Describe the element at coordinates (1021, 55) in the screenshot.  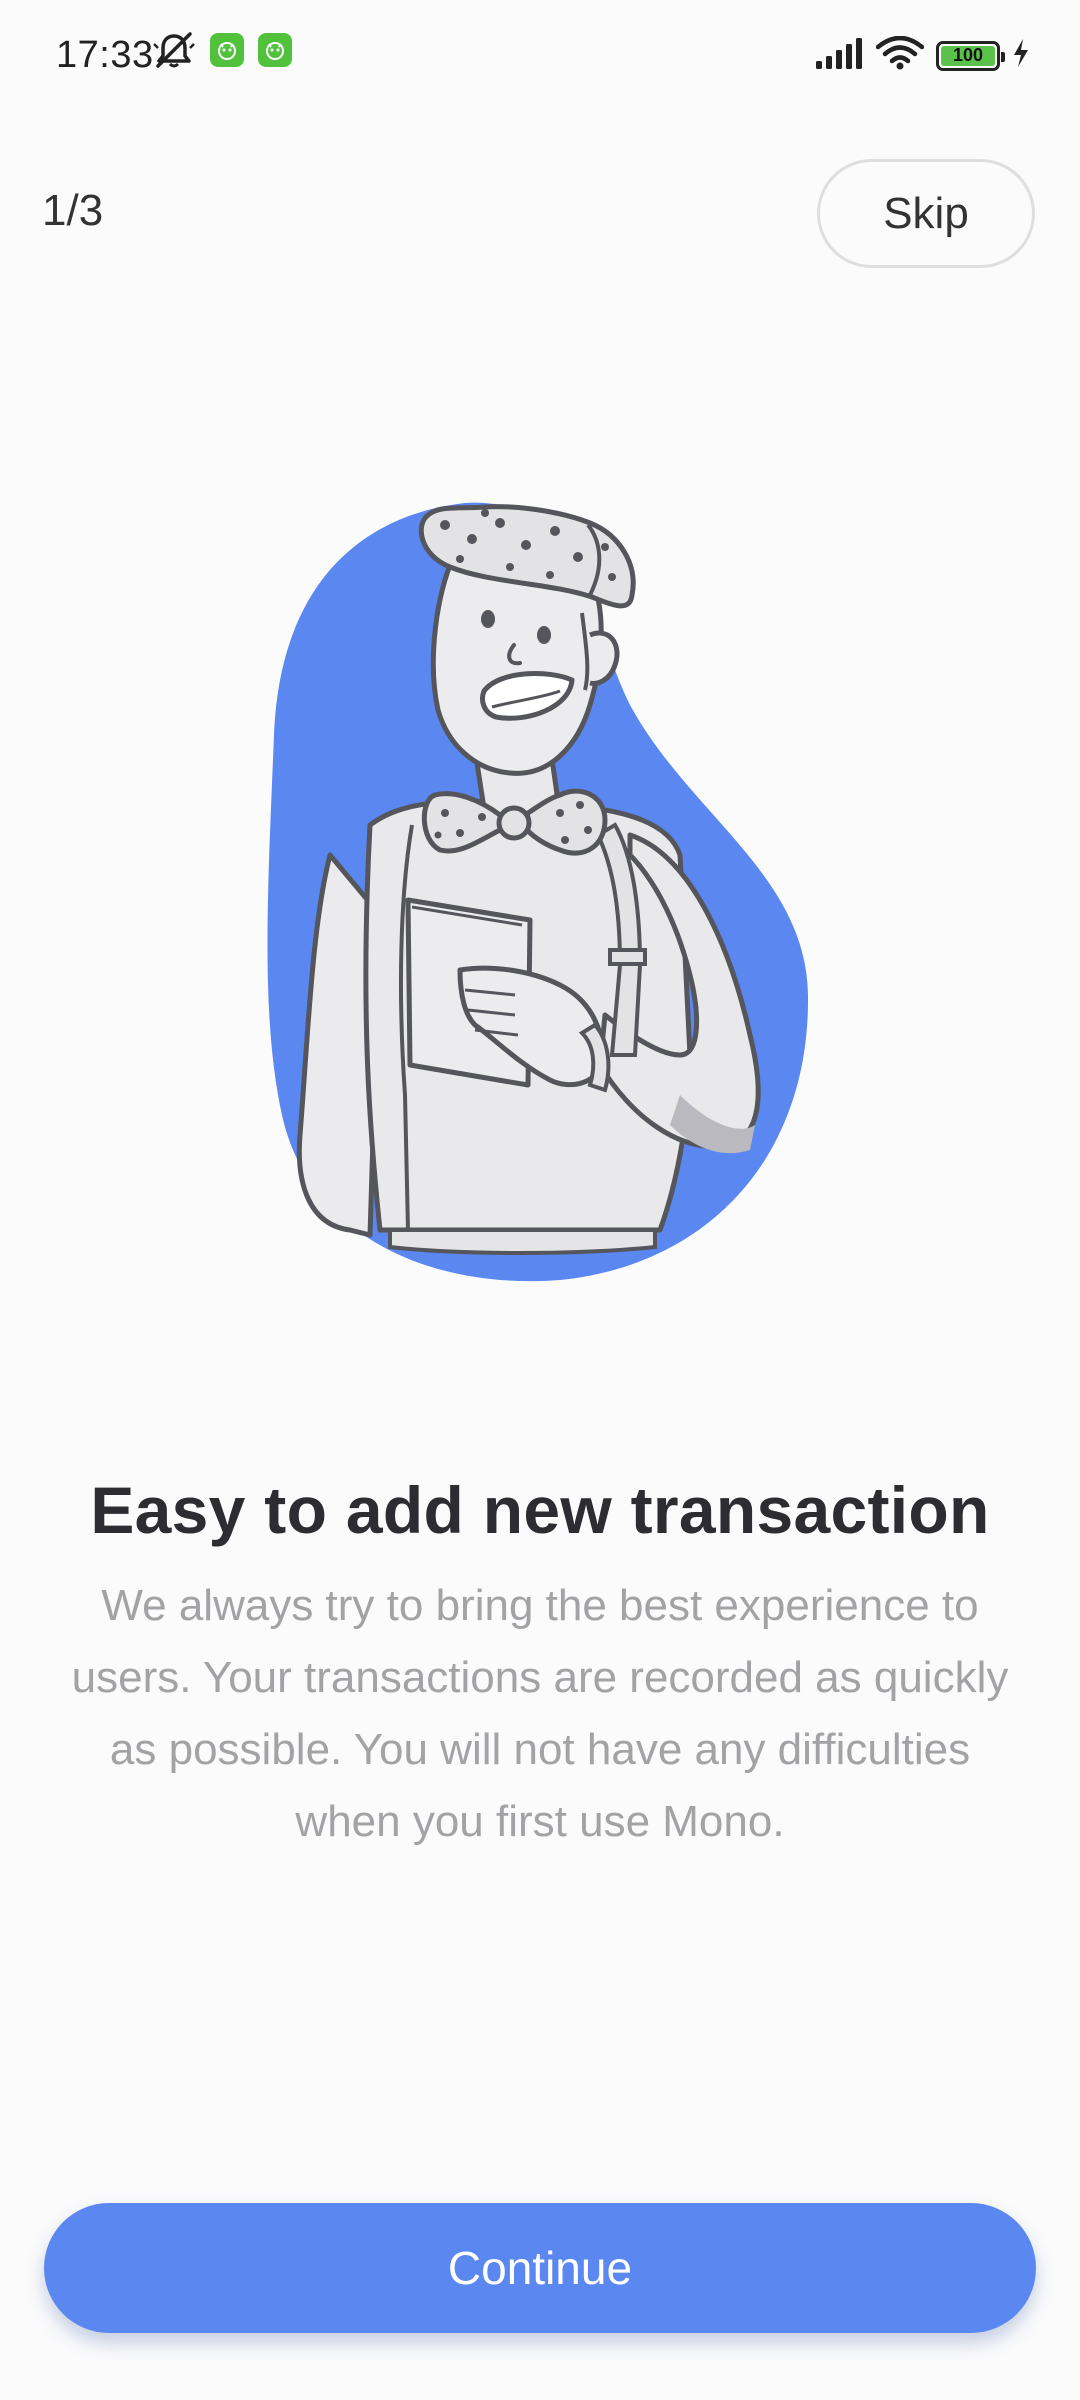
I see `charging-bolt-icon` at that location.